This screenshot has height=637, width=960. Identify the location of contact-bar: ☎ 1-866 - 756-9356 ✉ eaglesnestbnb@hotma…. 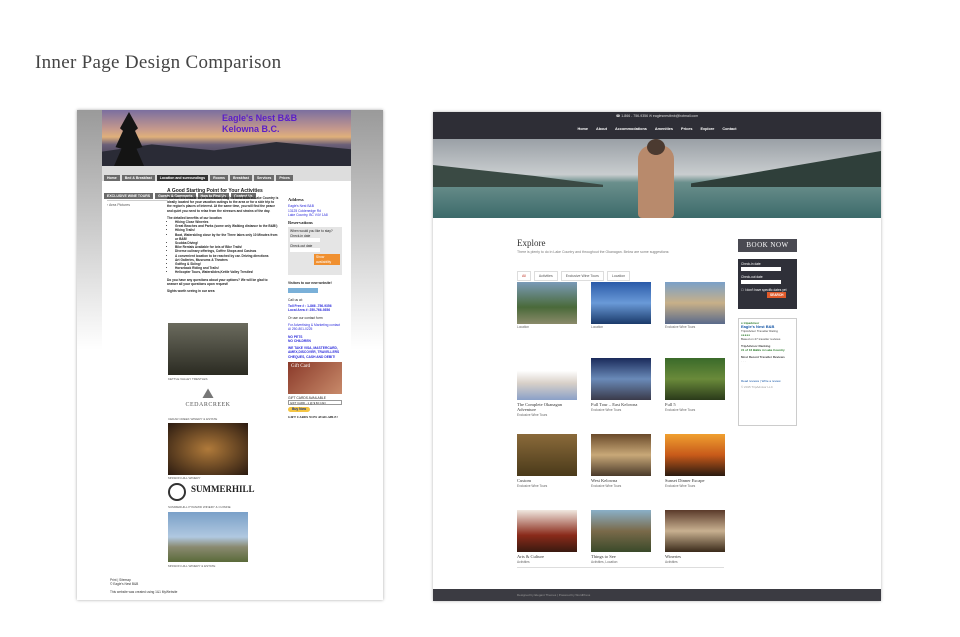
(657, 116).